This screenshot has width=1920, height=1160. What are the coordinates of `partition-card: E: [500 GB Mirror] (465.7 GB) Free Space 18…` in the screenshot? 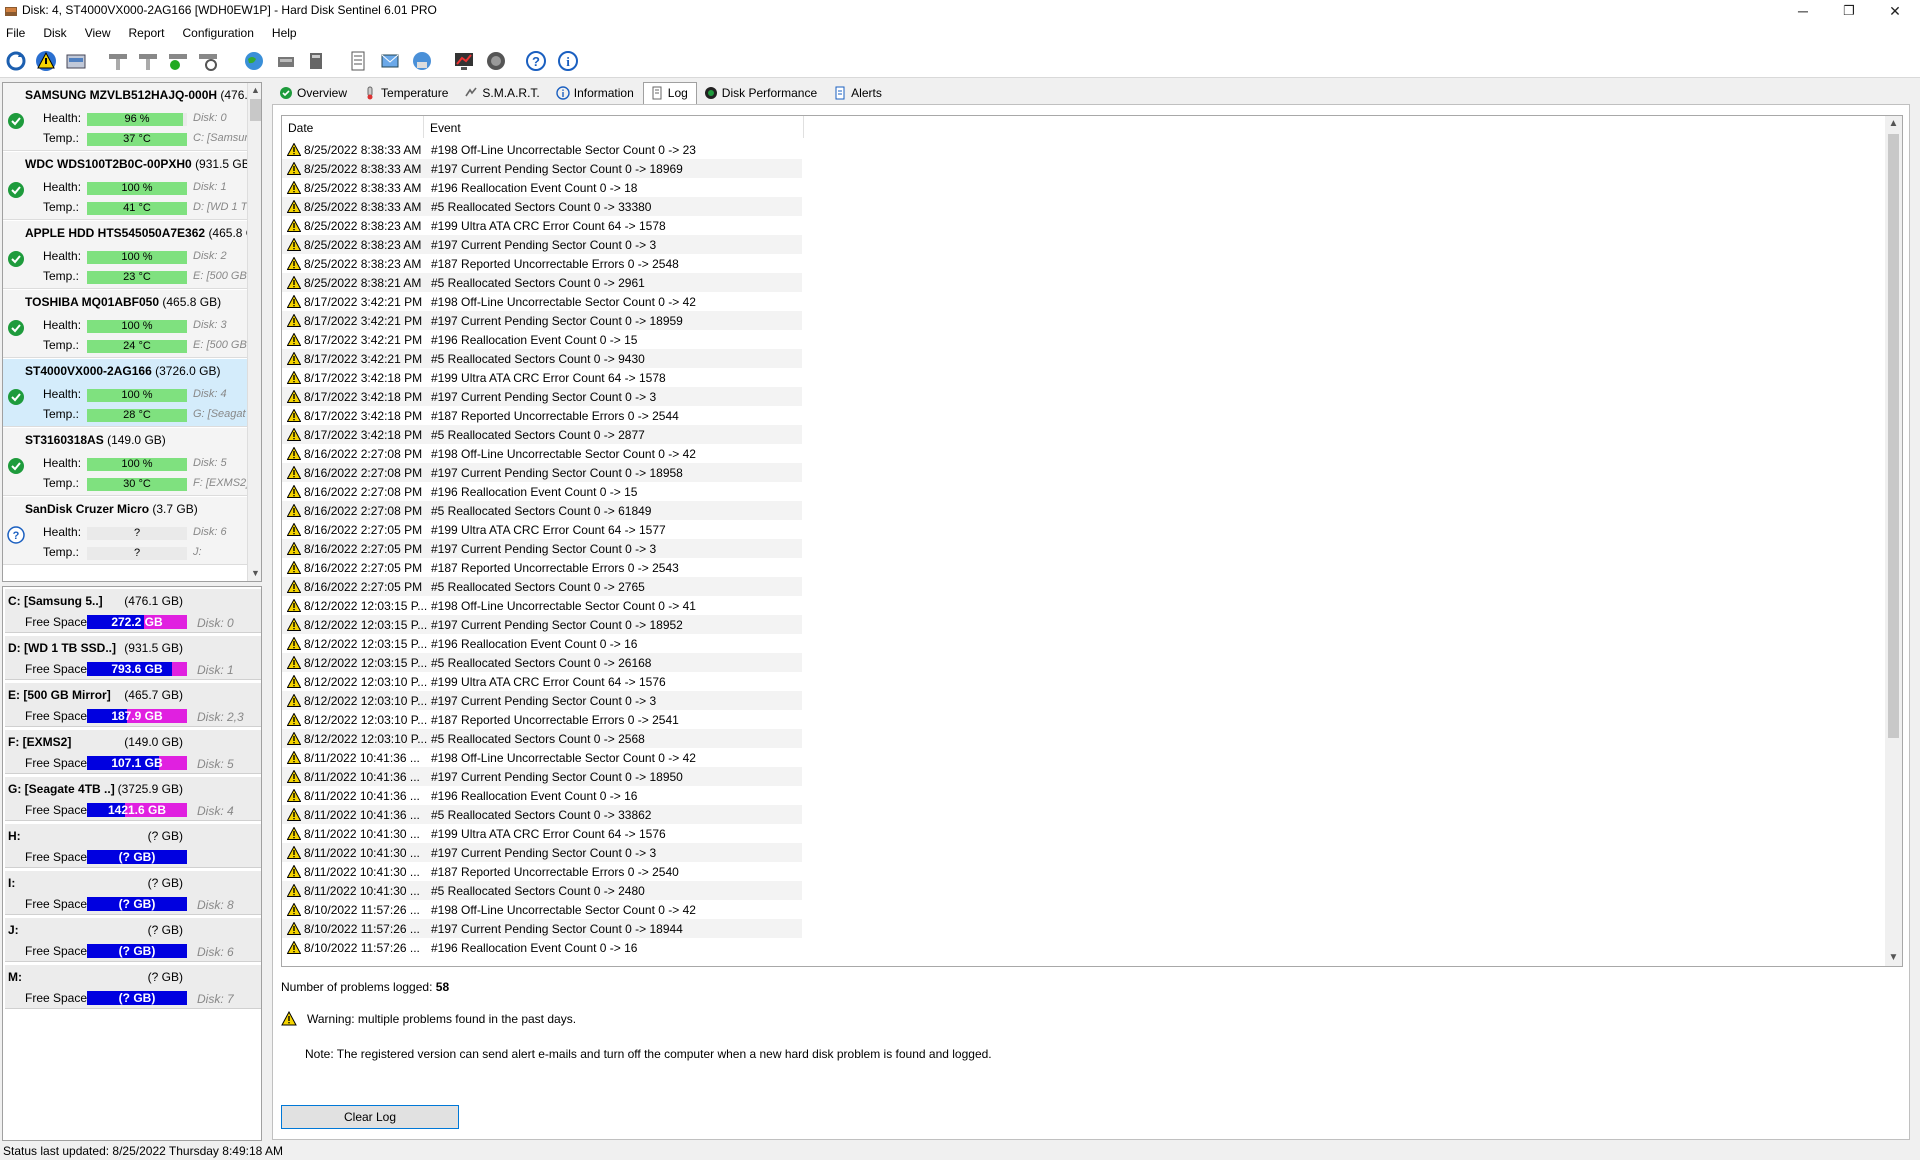 It's located at (133, 705).